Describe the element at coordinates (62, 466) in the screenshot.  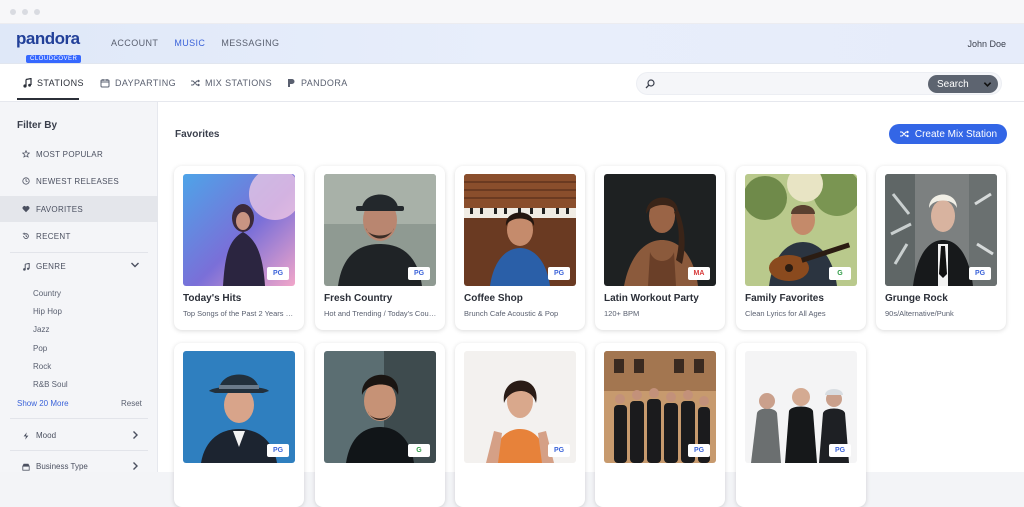
I see `business-type-label: Business Type` at that location.